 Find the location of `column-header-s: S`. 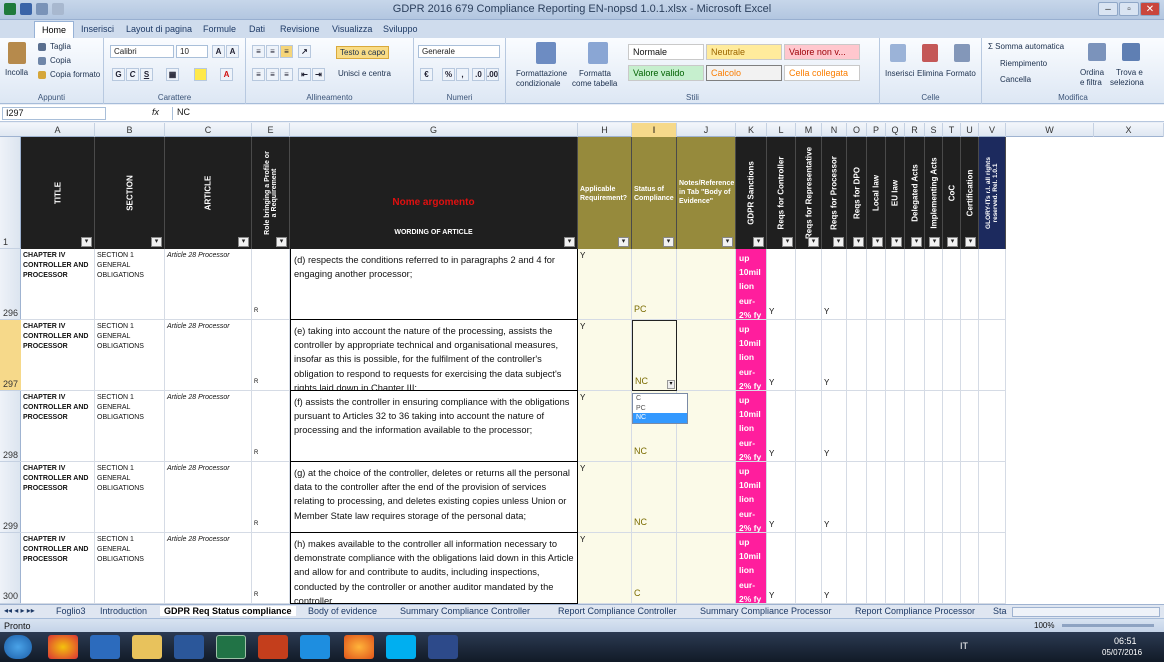

column-header-s: S is located at coordinates (934, 130).